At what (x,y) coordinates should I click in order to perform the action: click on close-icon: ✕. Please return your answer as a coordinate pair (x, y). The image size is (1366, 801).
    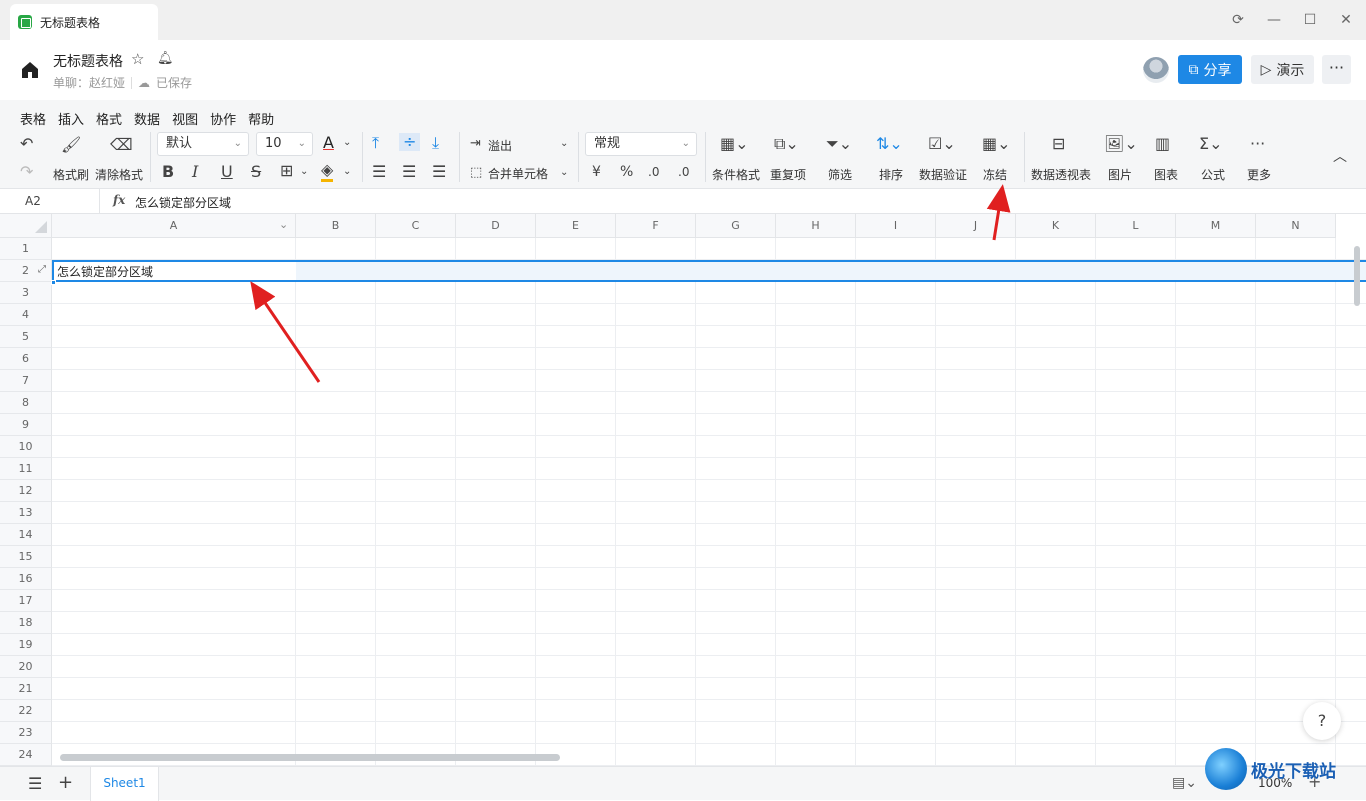
    Looking at the image, I should click on (1346, 20).